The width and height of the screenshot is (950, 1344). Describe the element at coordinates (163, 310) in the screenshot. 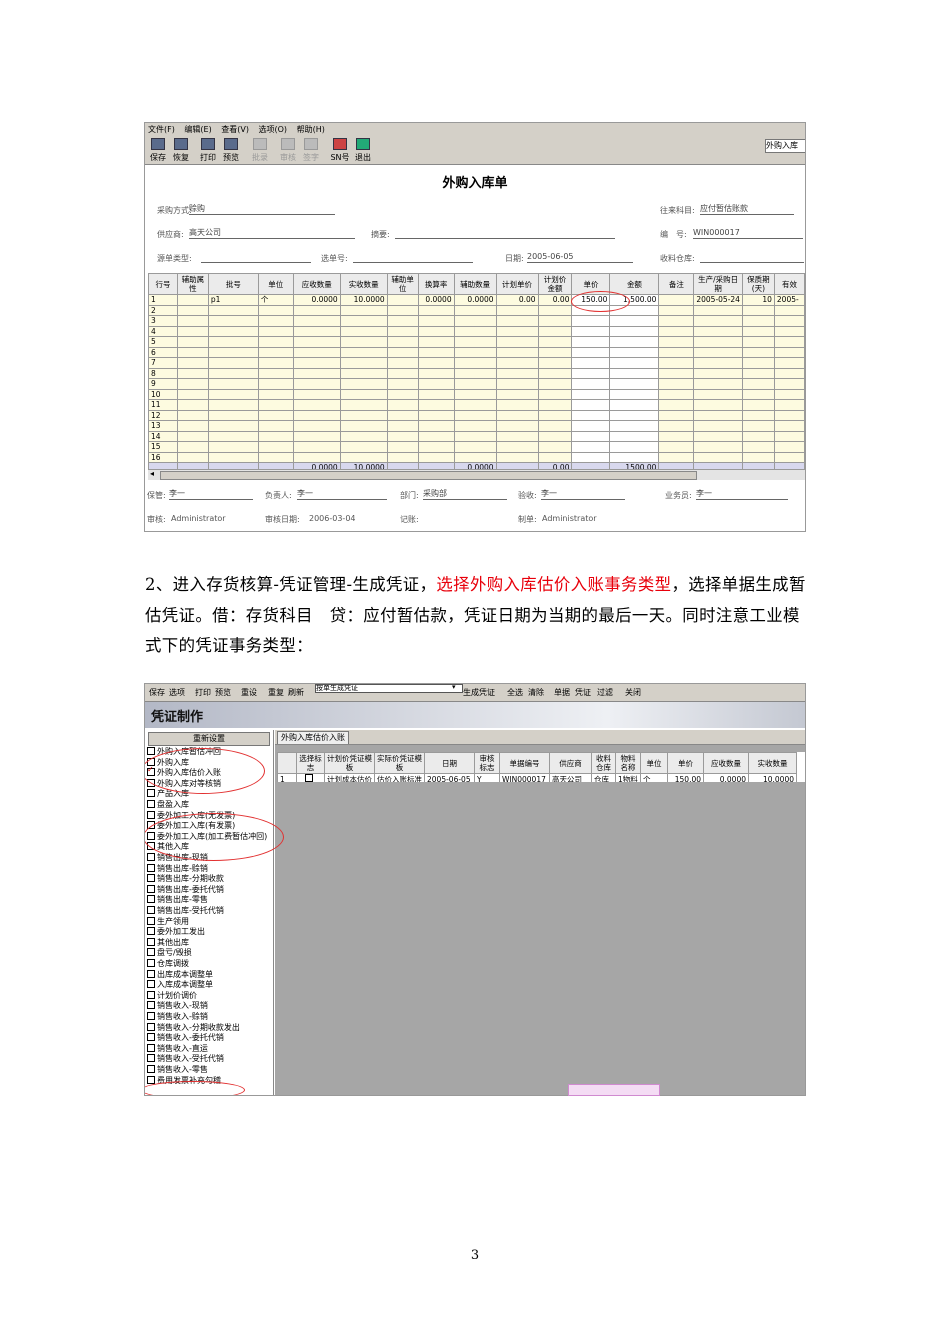

I see `table-cell: 2` at that location.